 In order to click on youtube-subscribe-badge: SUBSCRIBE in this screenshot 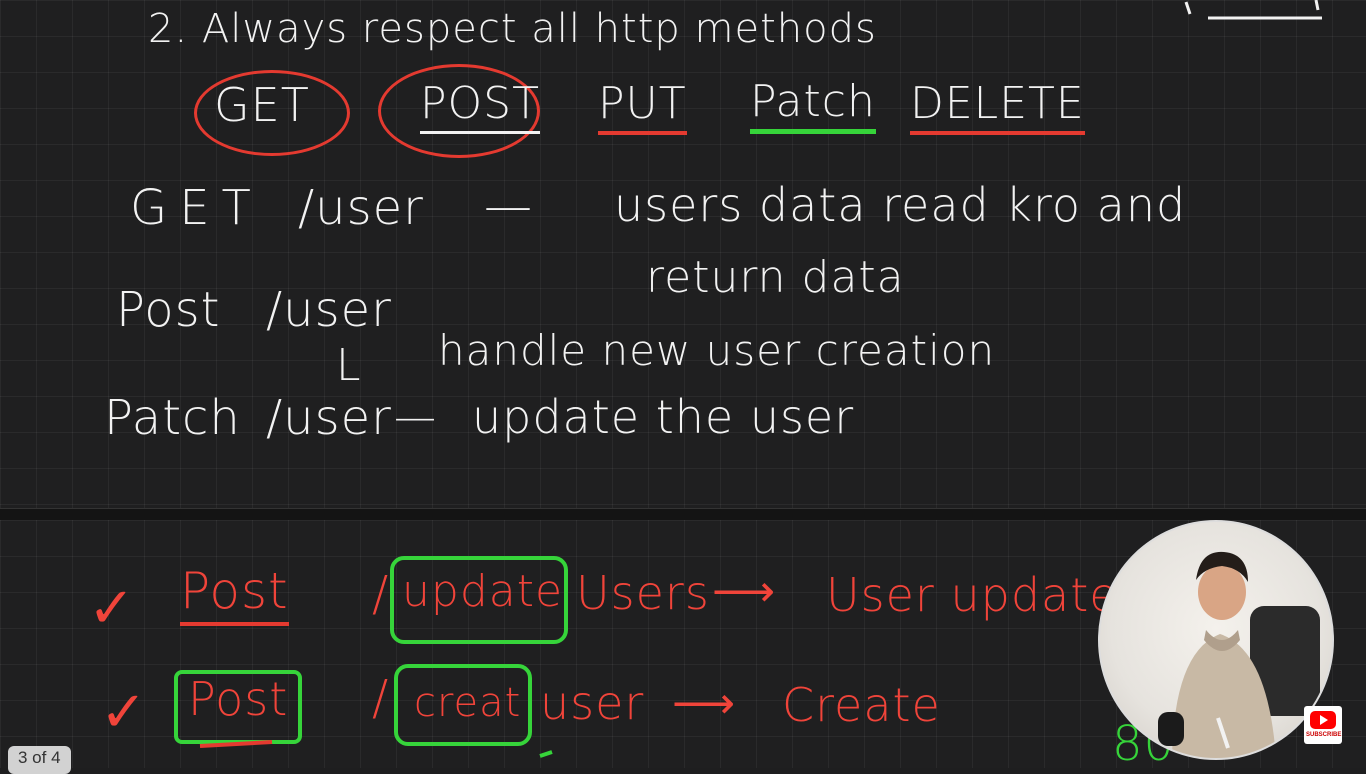, I will do `click(1323, 725)`.